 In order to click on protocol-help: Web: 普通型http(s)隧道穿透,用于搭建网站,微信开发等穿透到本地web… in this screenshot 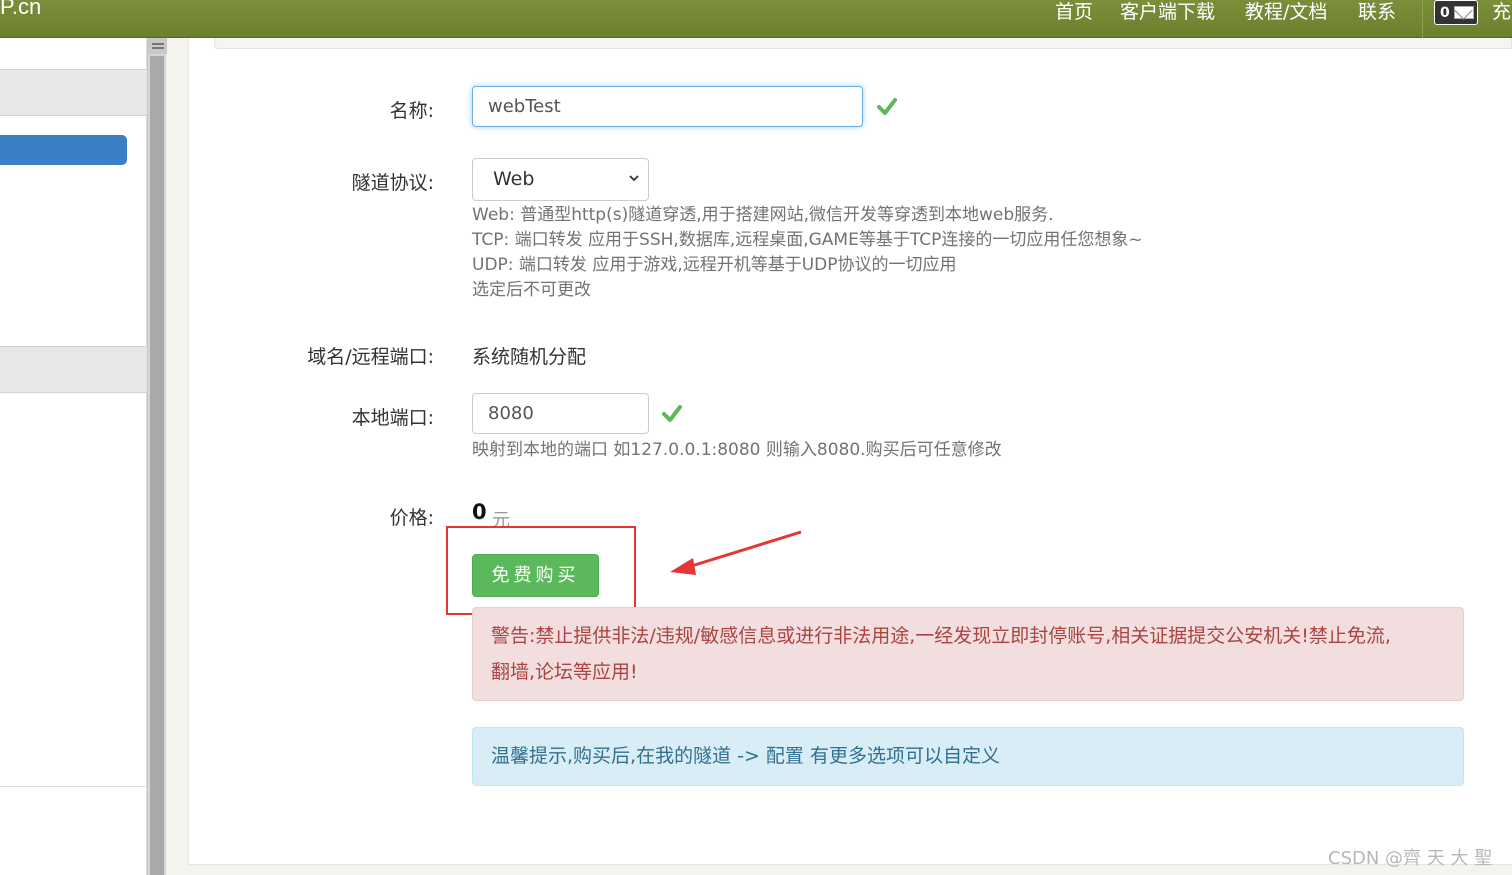, I will do `click(807, 253)`.